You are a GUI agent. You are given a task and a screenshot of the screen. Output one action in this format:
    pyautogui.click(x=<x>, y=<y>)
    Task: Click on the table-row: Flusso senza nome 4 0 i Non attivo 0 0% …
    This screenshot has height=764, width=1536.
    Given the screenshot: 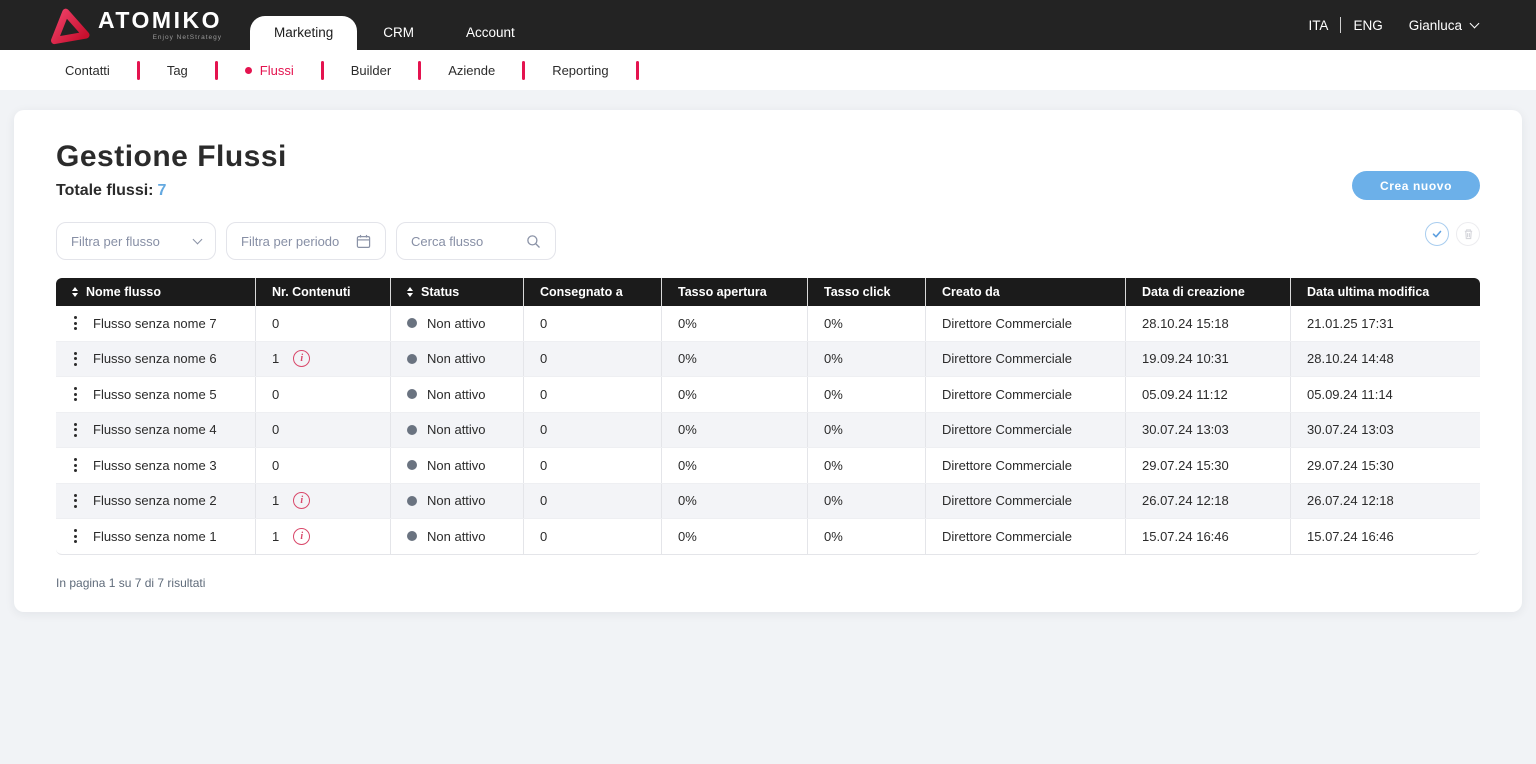 What is the action you would take?
    pyautogui.click(x=768, y=430)
    